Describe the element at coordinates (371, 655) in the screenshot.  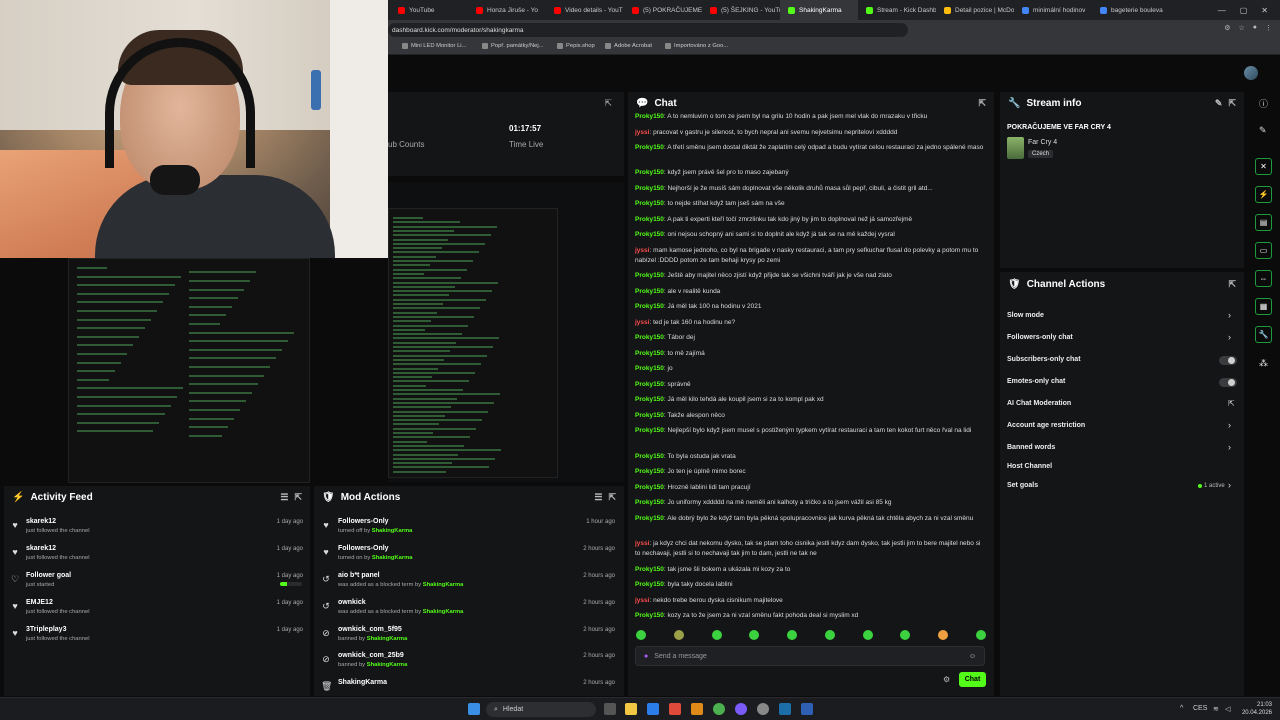
I see `mod-action-target: ownkick_com_25b9` at that location.